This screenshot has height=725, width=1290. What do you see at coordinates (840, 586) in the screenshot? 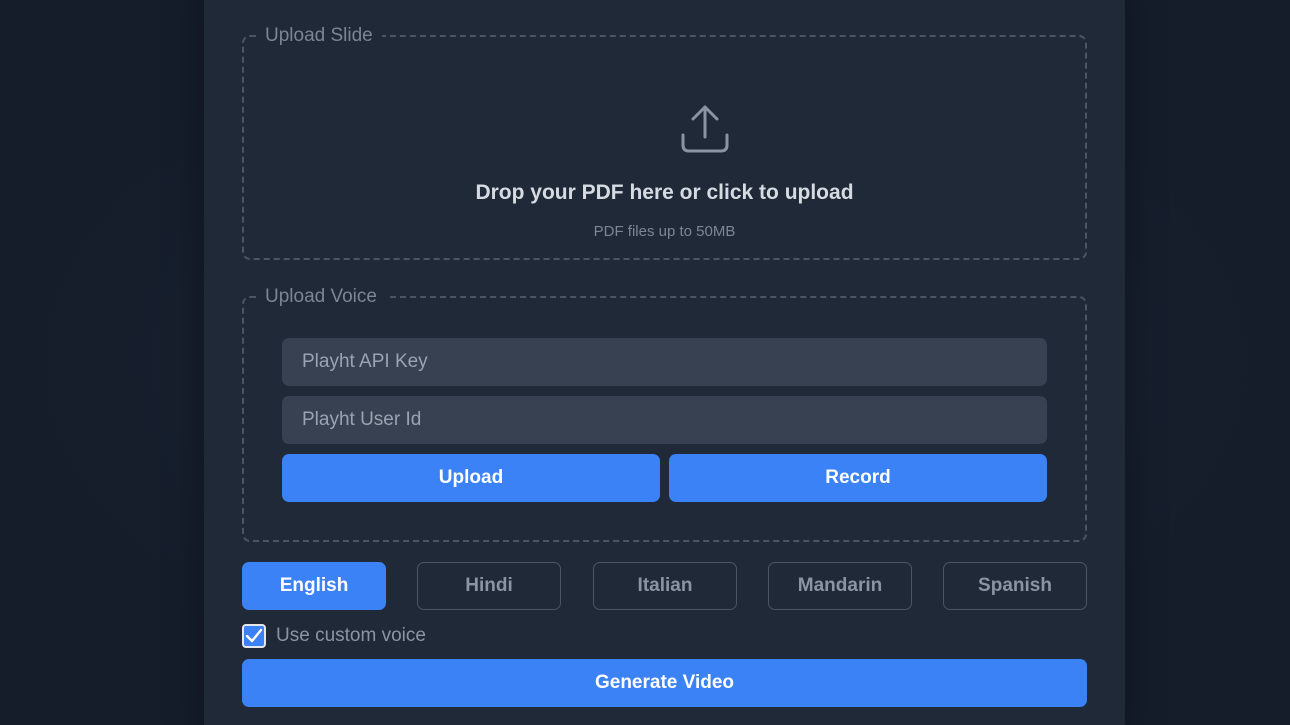
I see `language-mandarin-button: Mandarin` at bounding box center [840, 586].